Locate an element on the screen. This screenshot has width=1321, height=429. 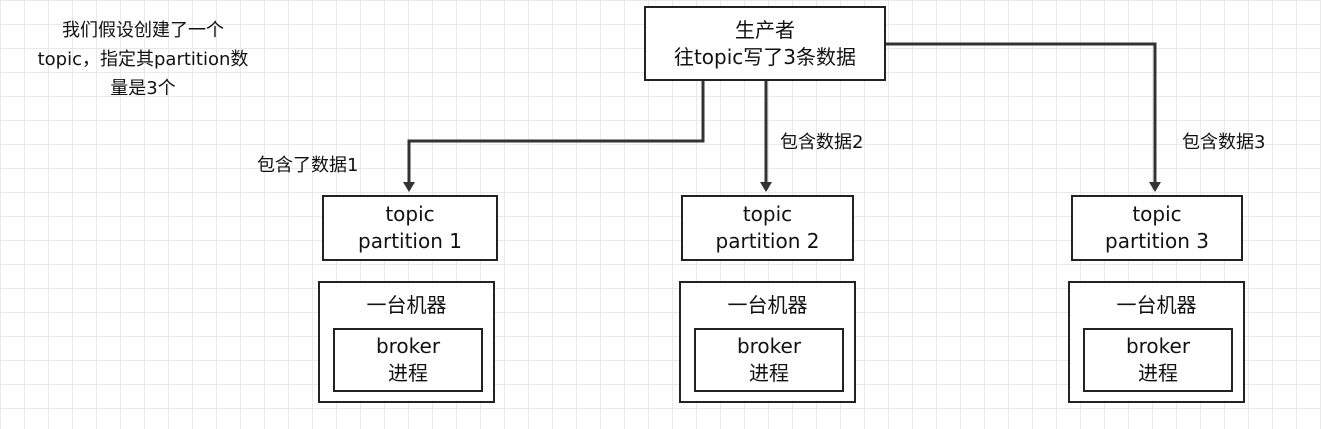
broker-1-name: broker is located at coordinates (408, 346).